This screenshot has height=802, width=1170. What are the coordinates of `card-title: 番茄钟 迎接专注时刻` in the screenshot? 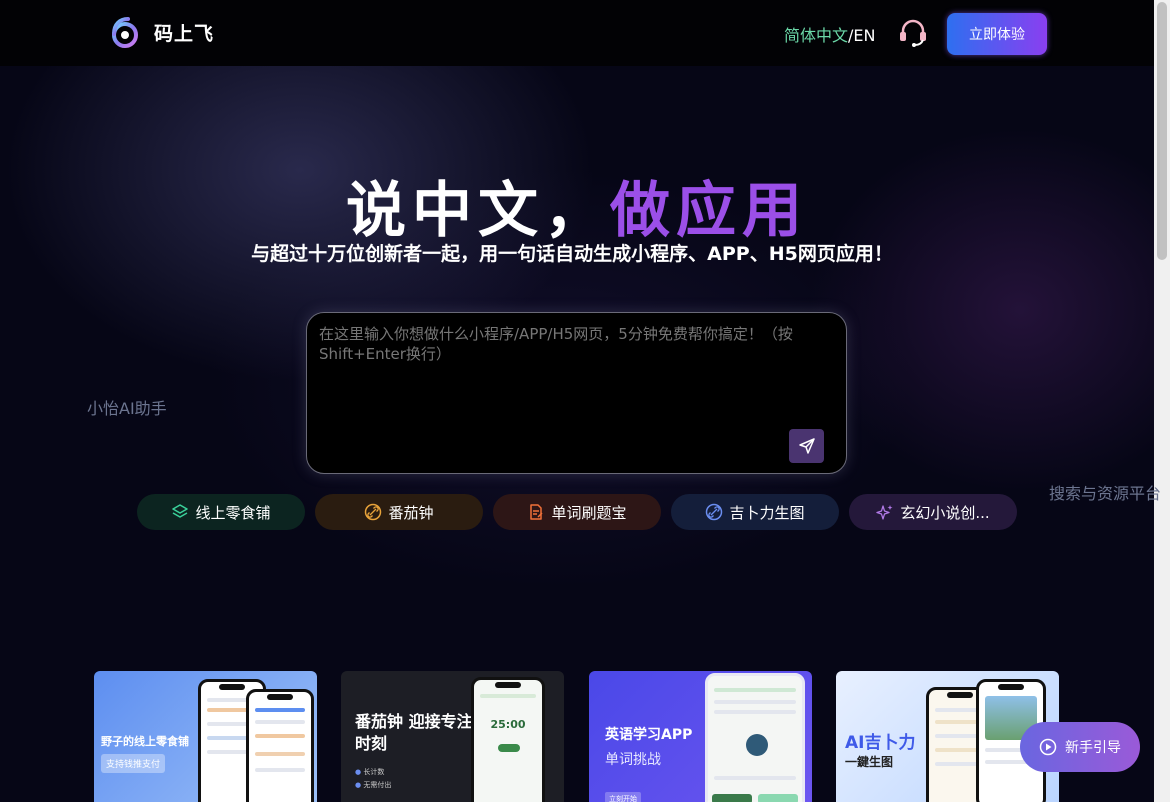 It's located at (414, 732).